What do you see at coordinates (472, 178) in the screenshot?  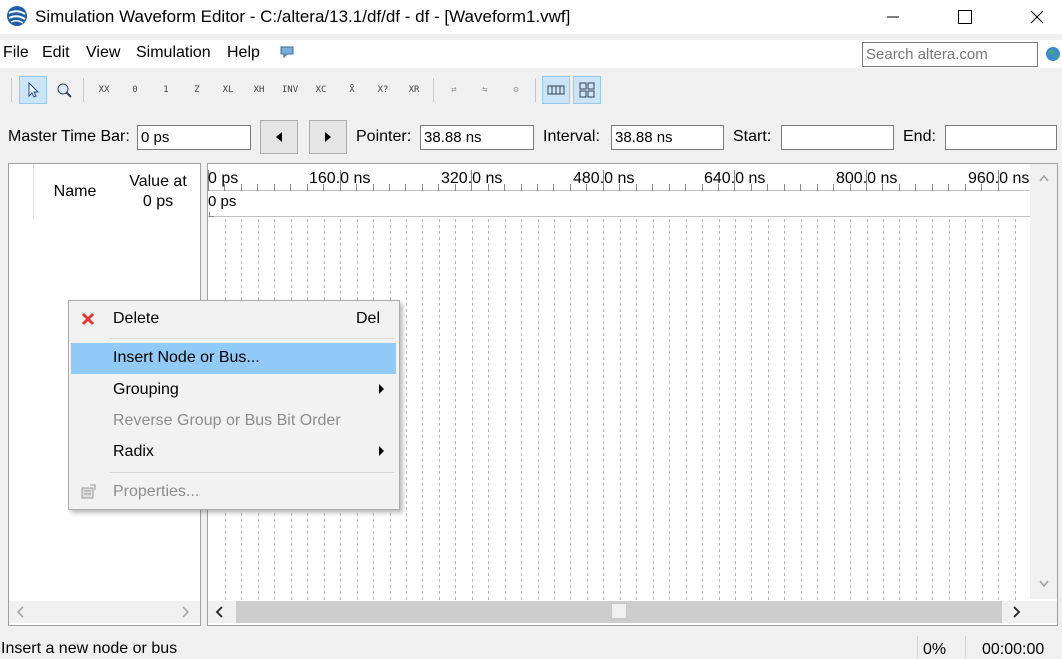 I see `tick-label: 320.0 ns` at bounding box center [472, 178].